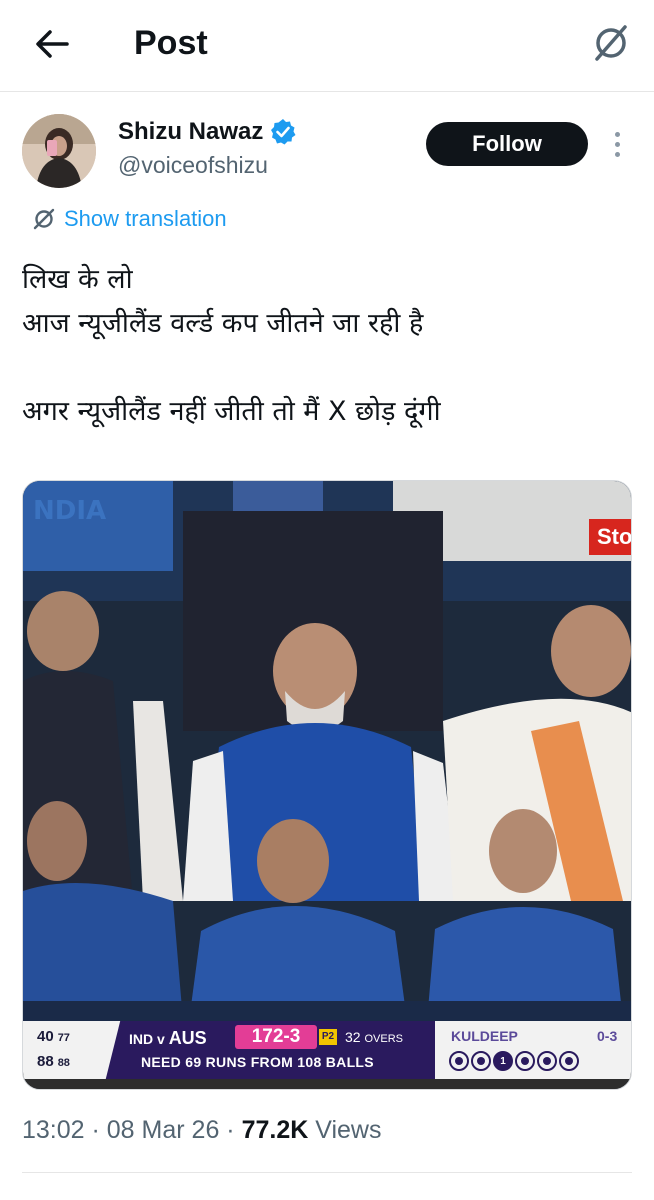  I want to click on post-meta: 13:02 · 08 Mar 26 · 77.2K Views, so click(201, 1130).